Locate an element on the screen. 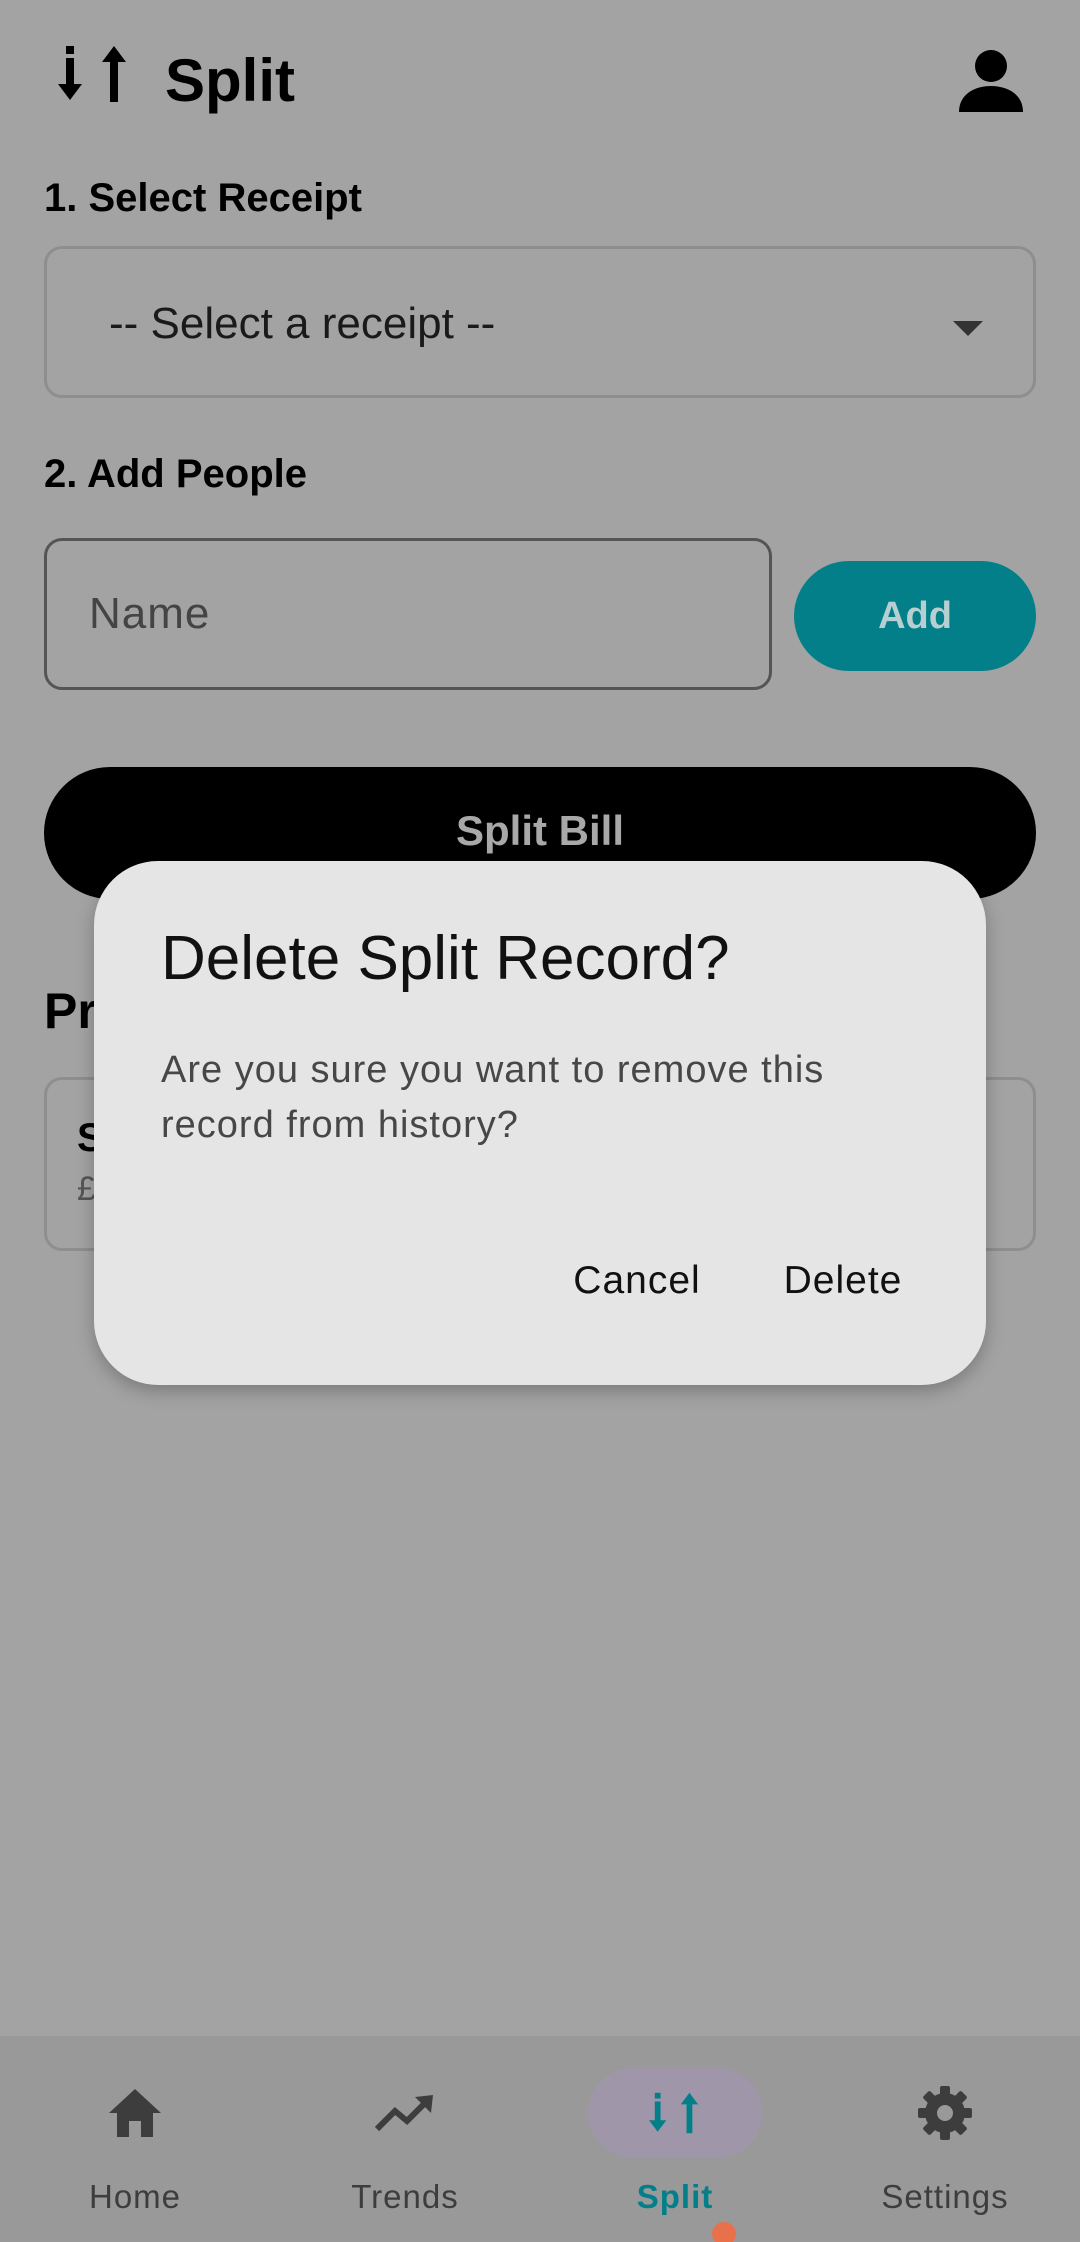  nav-item-settings: Settings is located at coordinates (945, 2139).